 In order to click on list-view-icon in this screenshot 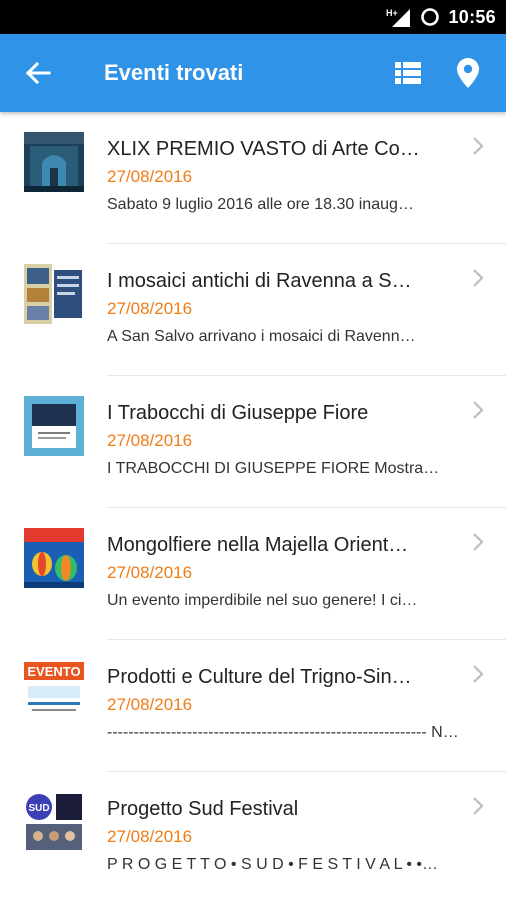, I will do `click(408, 73)`.